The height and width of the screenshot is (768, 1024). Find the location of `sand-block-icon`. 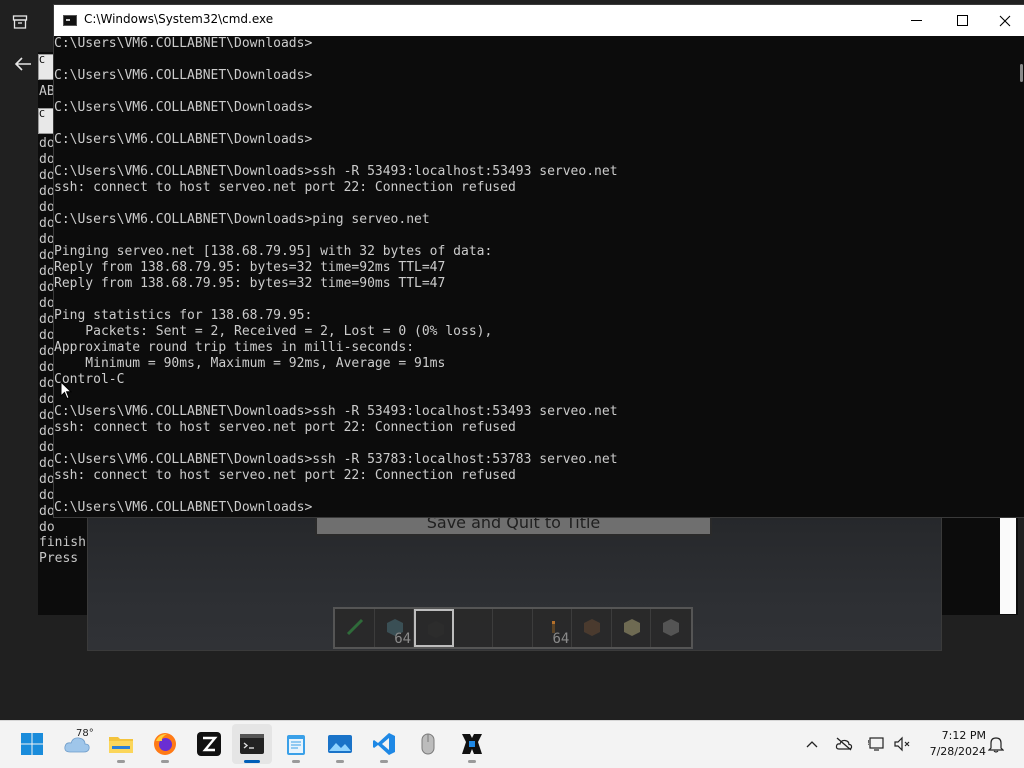

sand-block-icon is located at coordinates (631, 627).